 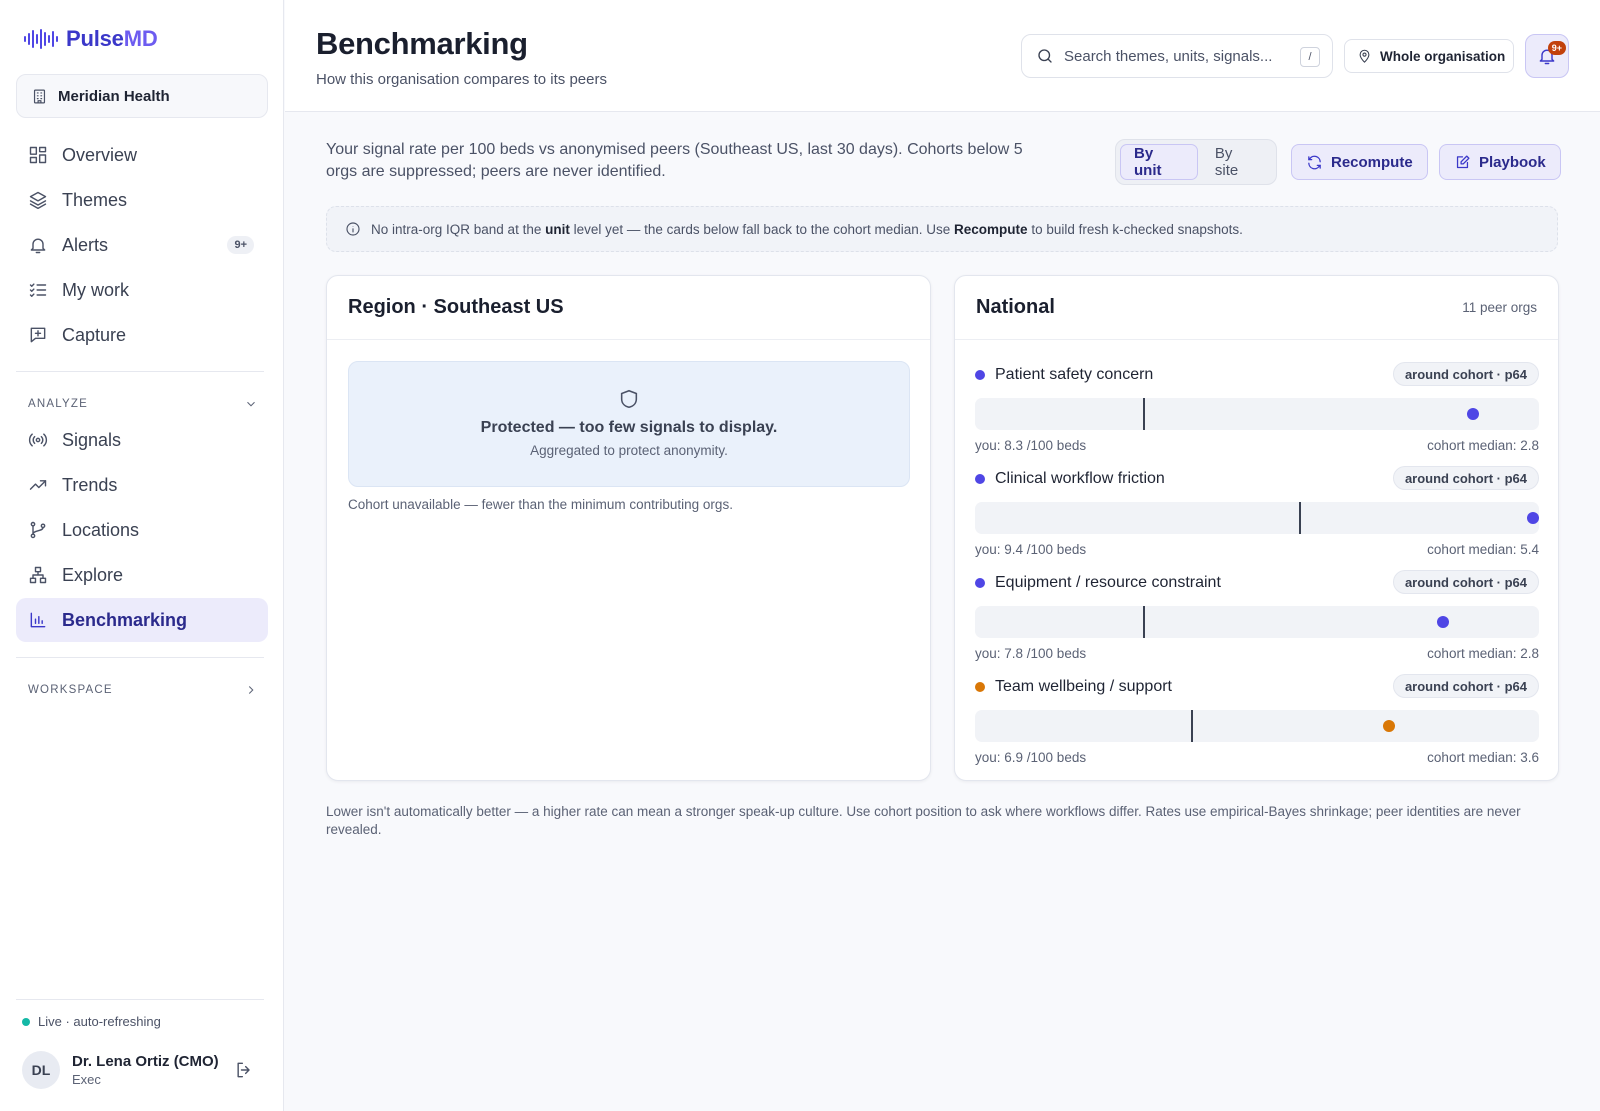 I want to click on nav-item-trends: Trends, so click(x=142, y=485).